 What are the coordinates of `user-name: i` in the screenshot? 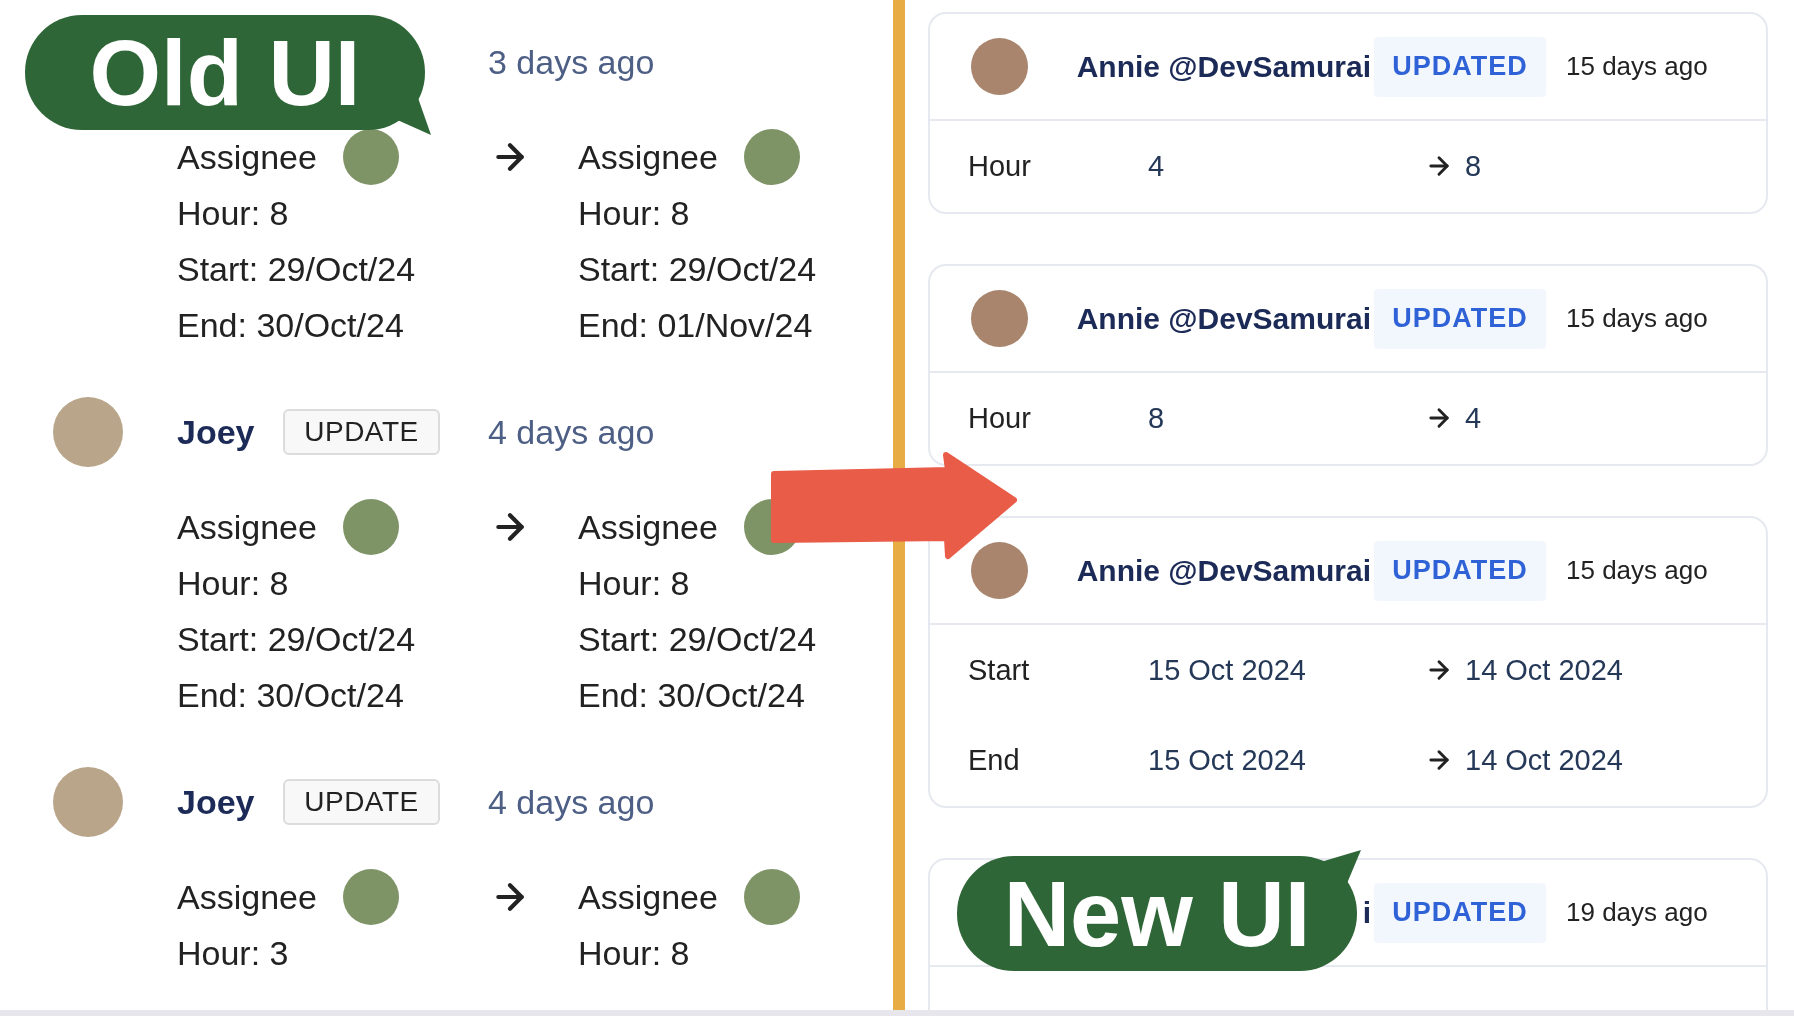 It's located at (1366, 912).